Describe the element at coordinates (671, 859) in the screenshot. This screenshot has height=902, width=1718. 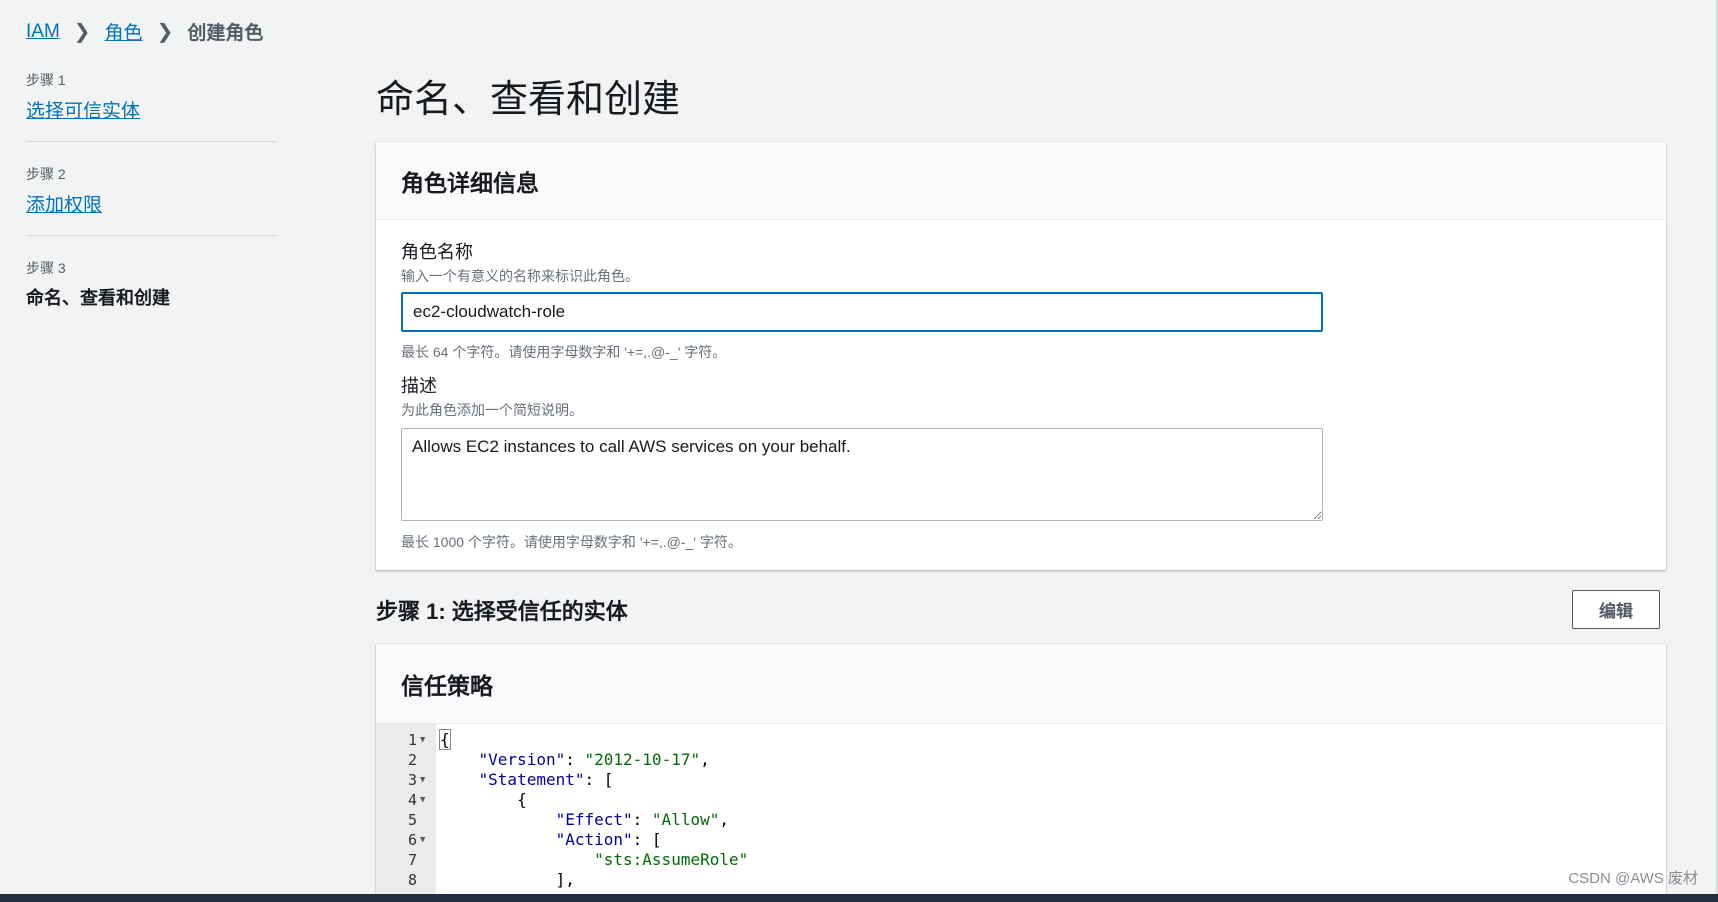
I see `code-line: "sts:AssumeRole"` at that location.